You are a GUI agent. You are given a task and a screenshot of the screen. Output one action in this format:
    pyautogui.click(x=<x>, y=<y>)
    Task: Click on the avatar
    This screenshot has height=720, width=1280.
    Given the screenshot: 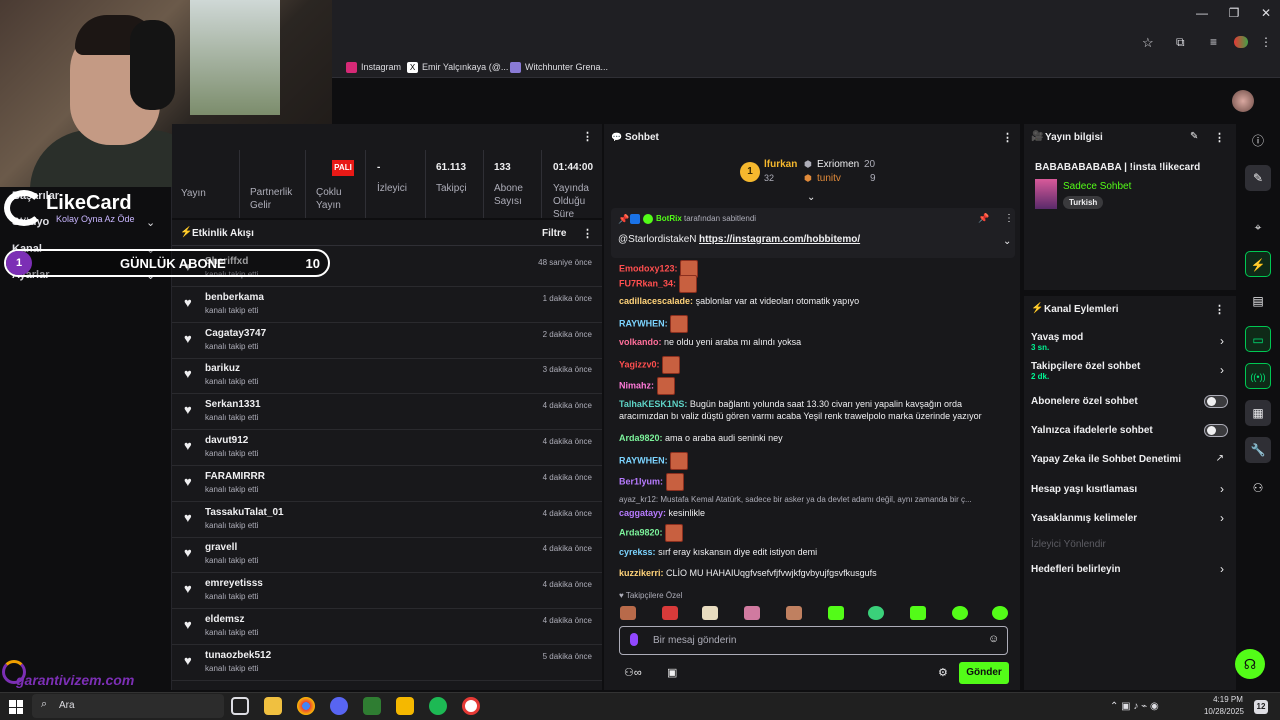 What is the action you would take?
    pyautogui.click(x=1243, y=101)
    